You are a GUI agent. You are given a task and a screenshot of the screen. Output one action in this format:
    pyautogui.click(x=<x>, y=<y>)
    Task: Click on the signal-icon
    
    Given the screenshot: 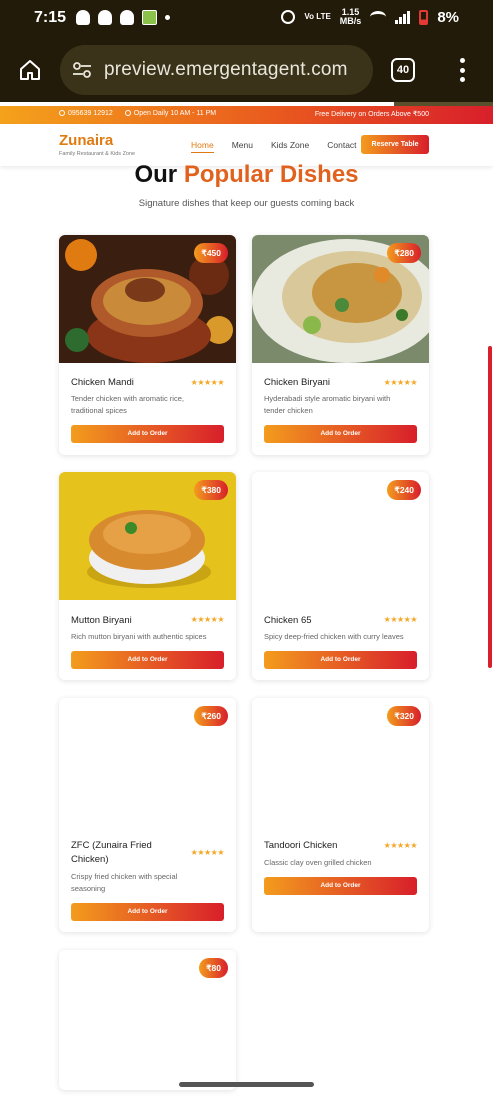 What is the action you would take?
    pyautogui.click(x=403, y=17)
    